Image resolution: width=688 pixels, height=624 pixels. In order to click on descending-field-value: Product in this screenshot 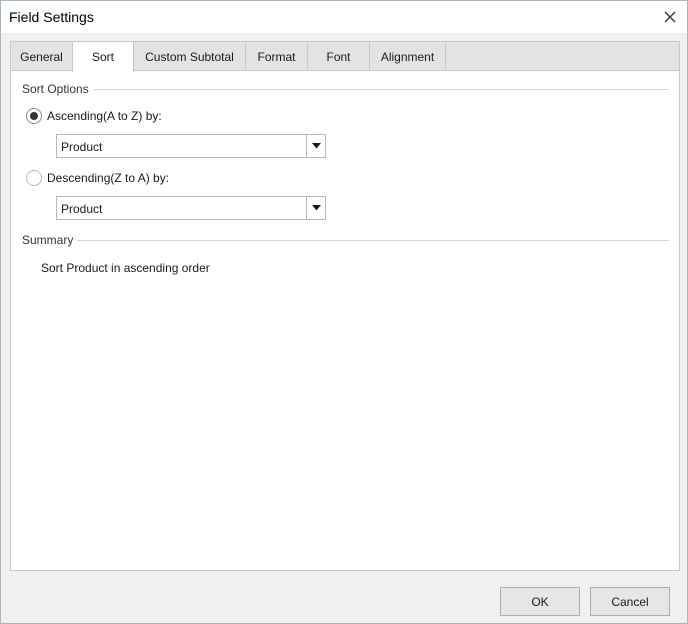, I will do `click(82, 209)`.